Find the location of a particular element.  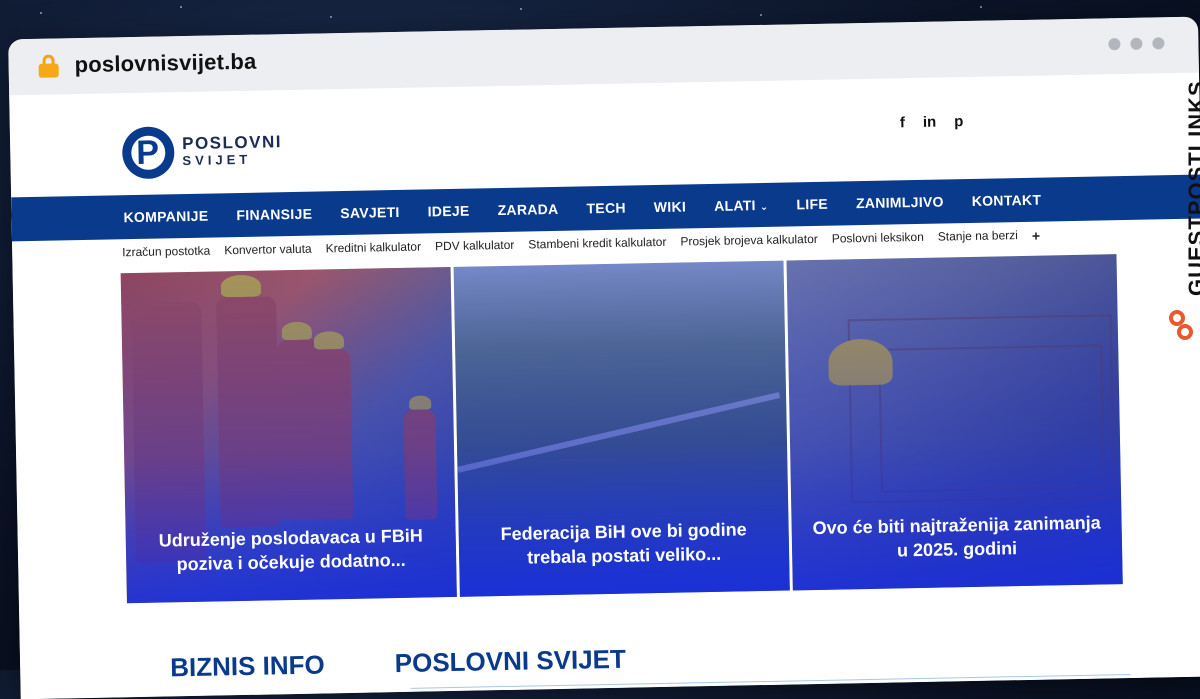

site-logo: P POSLOVNI SVIJET is located at coordinates (202, 152).